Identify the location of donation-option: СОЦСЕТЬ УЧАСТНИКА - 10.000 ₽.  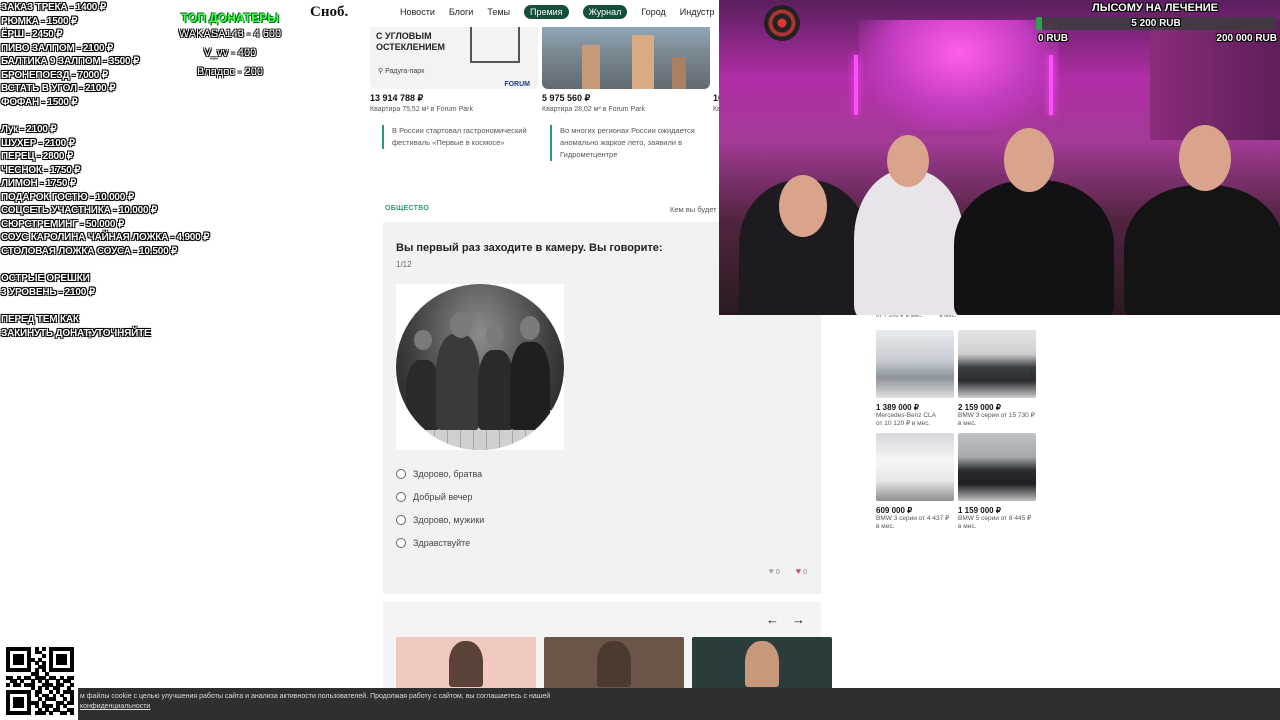
(79, 210).